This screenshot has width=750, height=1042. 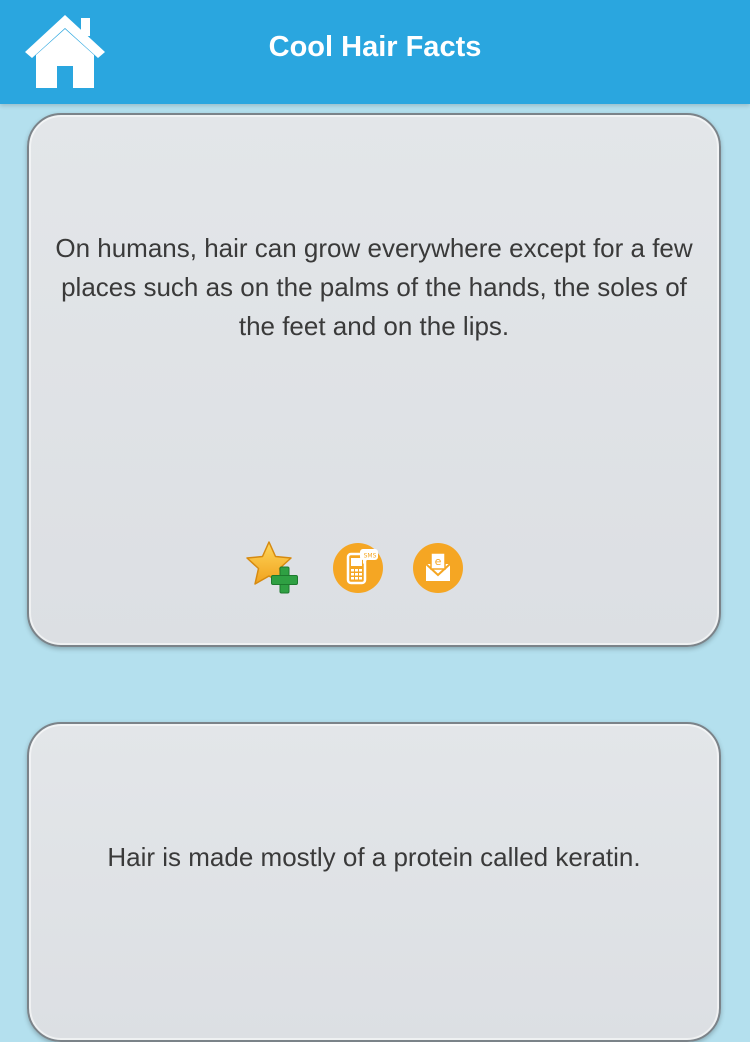 I want to click on page-title: Cool Hair Facts, so click(x=375, y=47).